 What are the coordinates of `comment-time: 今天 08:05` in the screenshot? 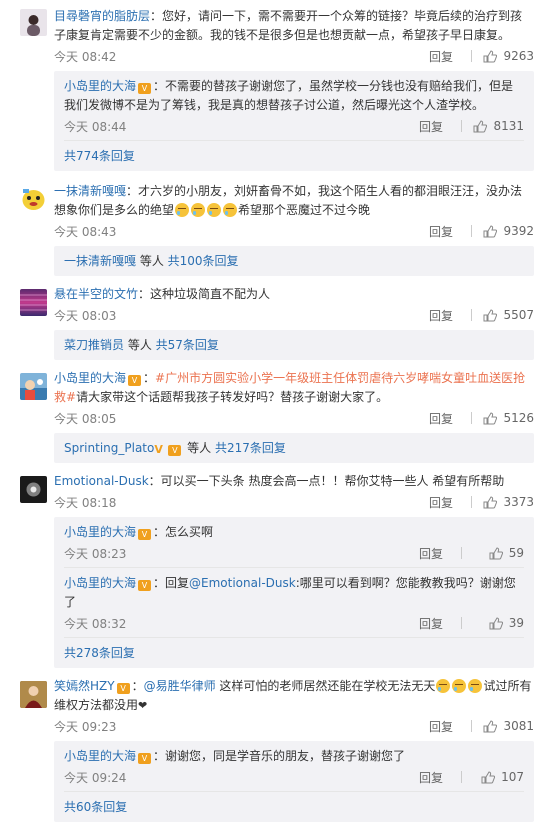 It's located at (85, 418).